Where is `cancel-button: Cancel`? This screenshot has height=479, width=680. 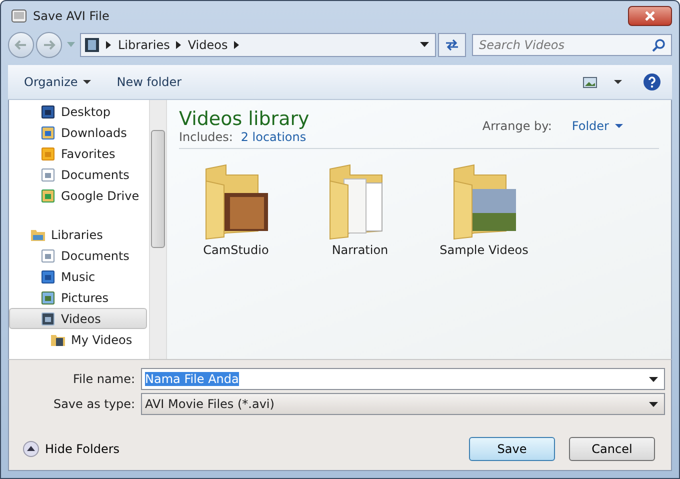
cancel-button: Cancel is located at coordinates (612, 449).